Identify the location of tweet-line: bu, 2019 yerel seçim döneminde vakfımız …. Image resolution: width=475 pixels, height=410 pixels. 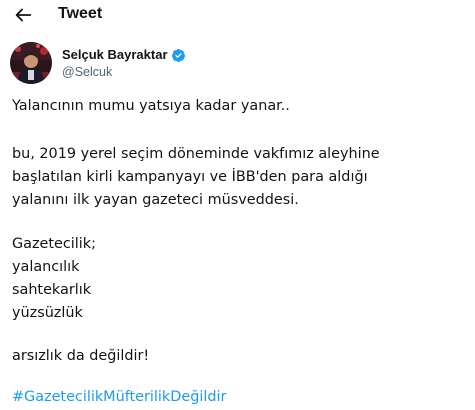
(196, 154).